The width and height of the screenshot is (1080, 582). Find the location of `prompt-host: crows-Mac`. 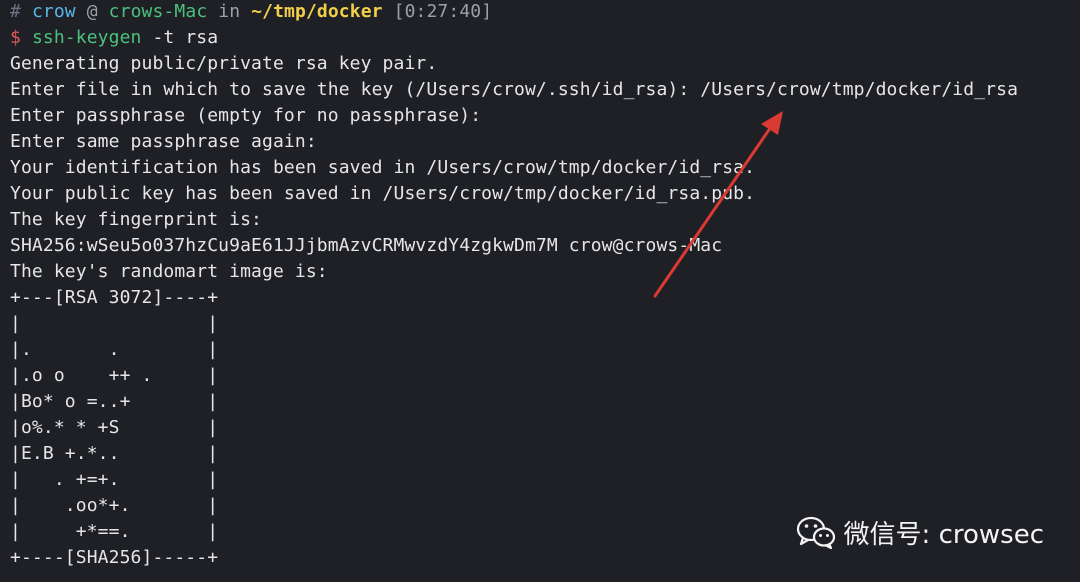

prompt-host: crows-Mac is located at coordinates (158, 11).